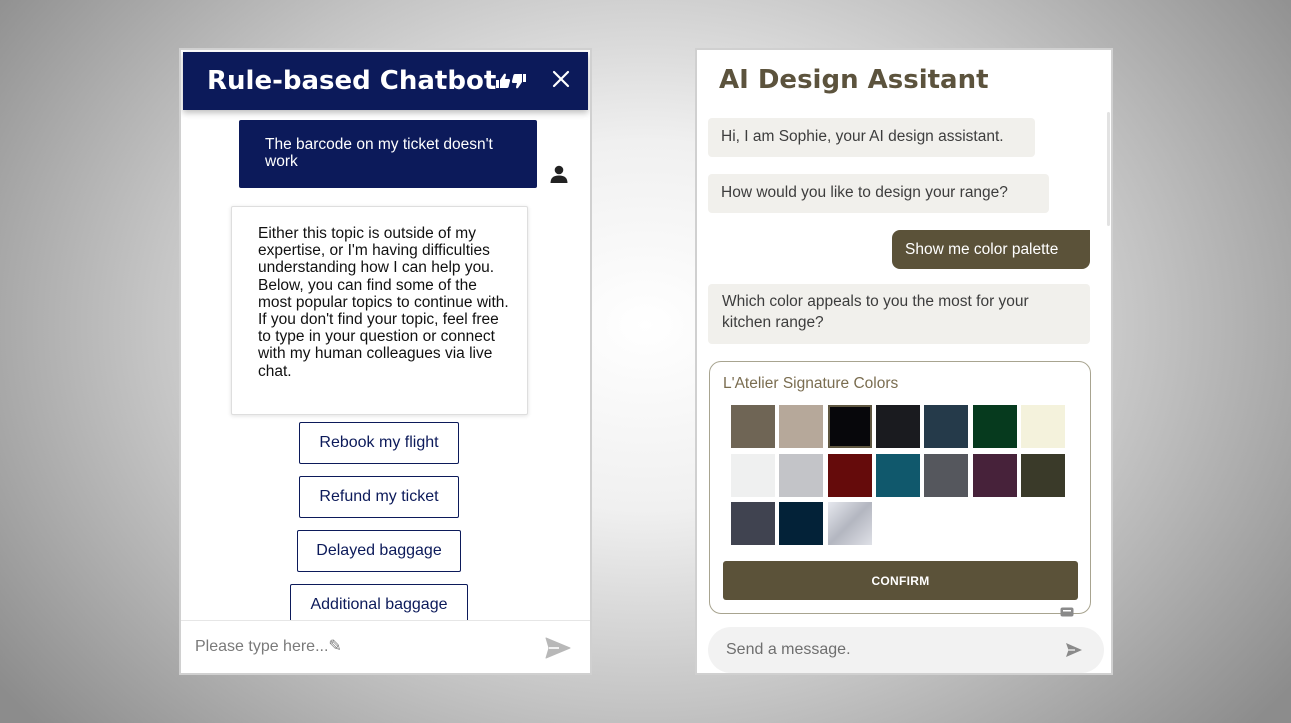 Image resolution: width=1291 pixels, height=723 pixels. Describe the element at coordinates (379, 443) in the screenshot. I see `quick-reply-rebook: Rebook my flight` at that location.